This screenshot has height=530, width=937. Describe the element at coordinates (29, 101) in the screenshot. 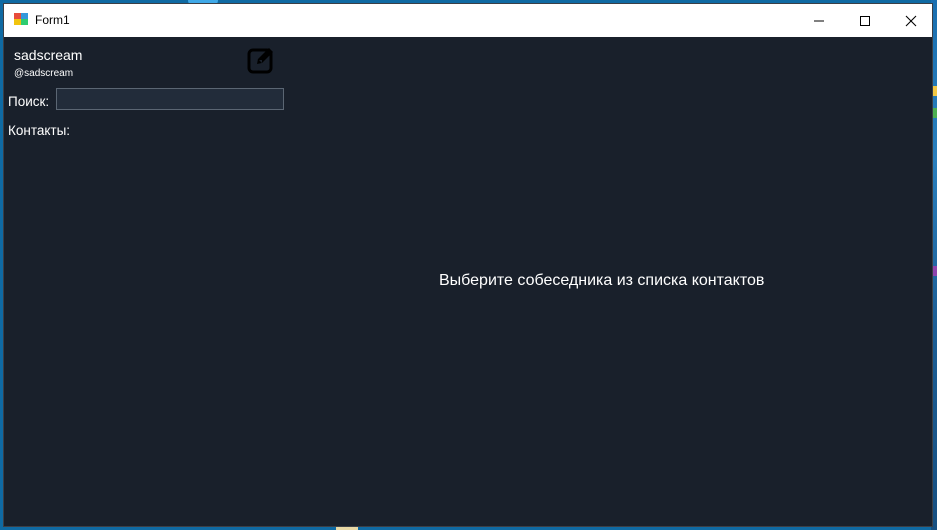

I see `search-label: Поиск:` at that location.